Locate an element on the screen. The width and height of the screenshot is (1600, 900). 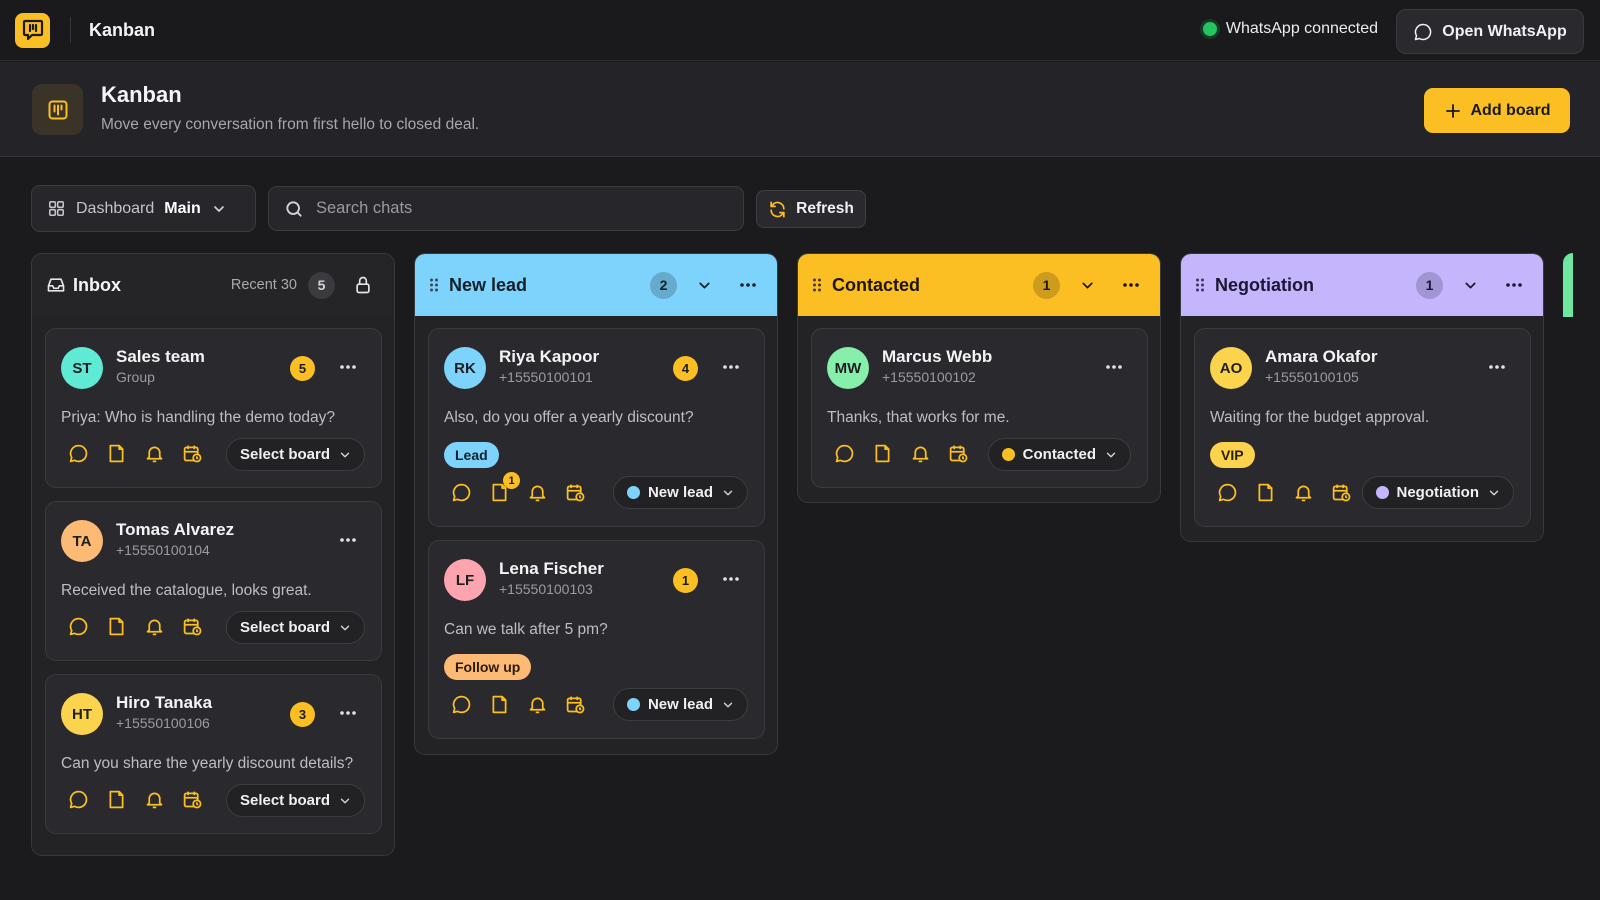
refresh-button: Refresh is located at coordinates (811, 209).